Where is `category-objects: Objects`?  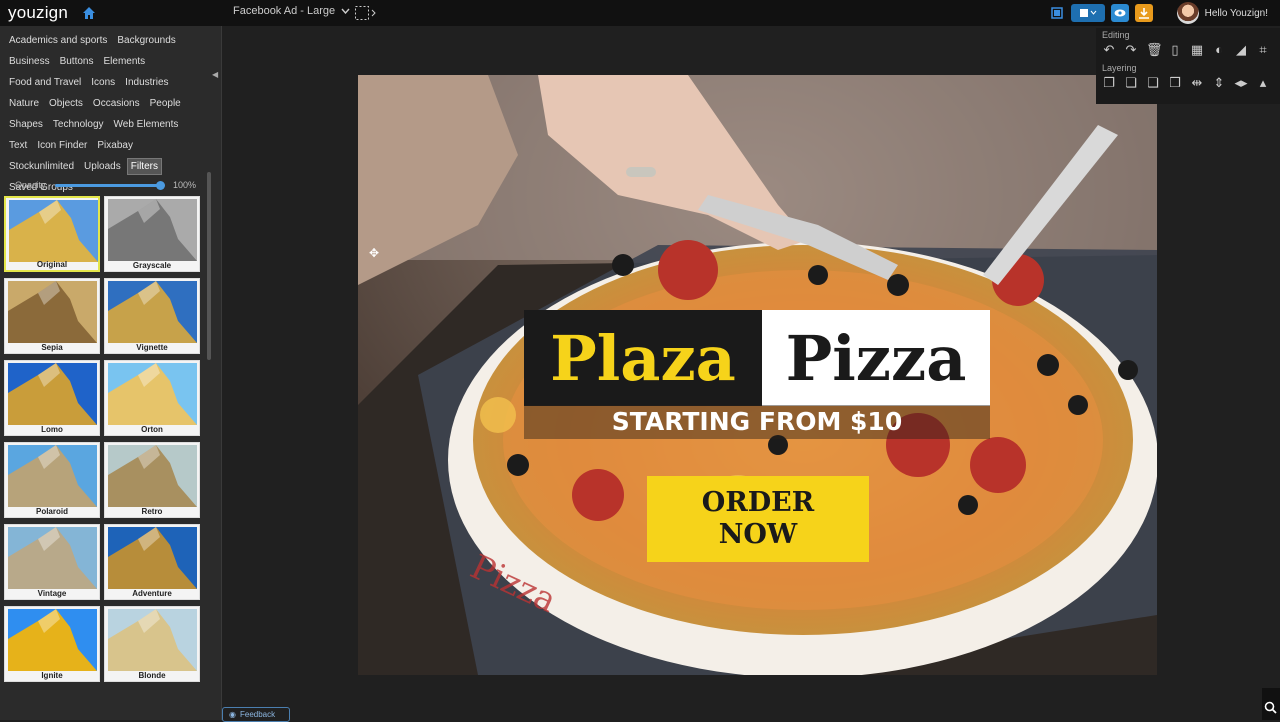
category-objects: Objects is located at coordinates (66, 103).